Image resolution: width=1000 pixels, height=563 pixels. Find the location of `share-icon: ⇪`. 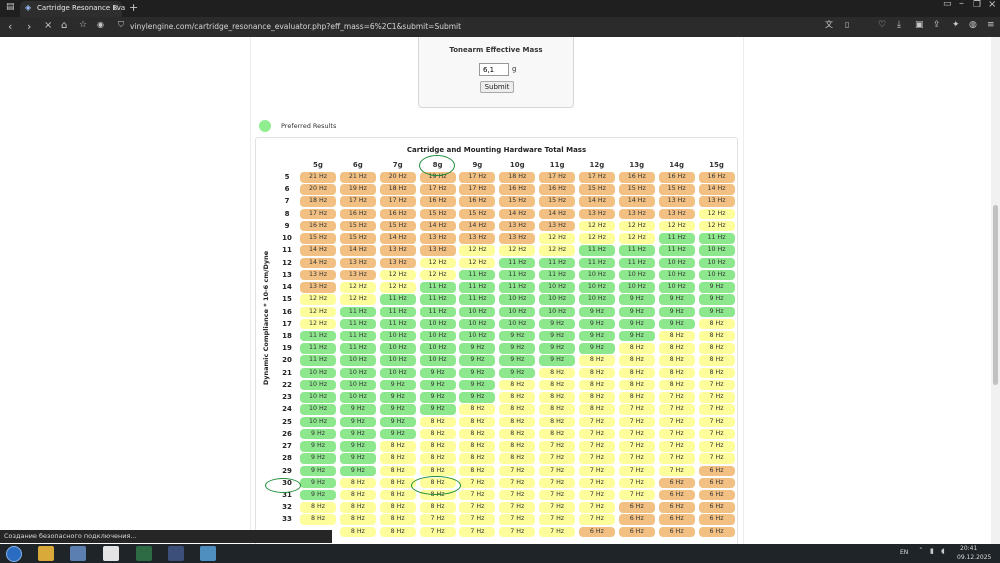

share-icon: ⇪ is located at coordinates (937, 25).